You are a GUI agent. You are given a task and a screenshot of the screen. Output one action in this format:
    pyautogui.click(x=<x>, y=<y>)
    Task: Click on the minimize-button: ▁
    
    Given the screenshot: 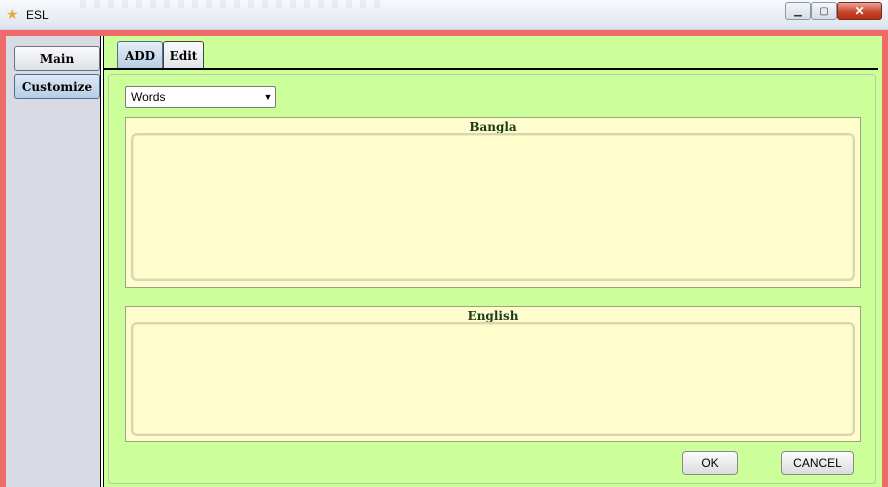 What is the action you would take?
    pyautogui.click(x=798, y=11)
    